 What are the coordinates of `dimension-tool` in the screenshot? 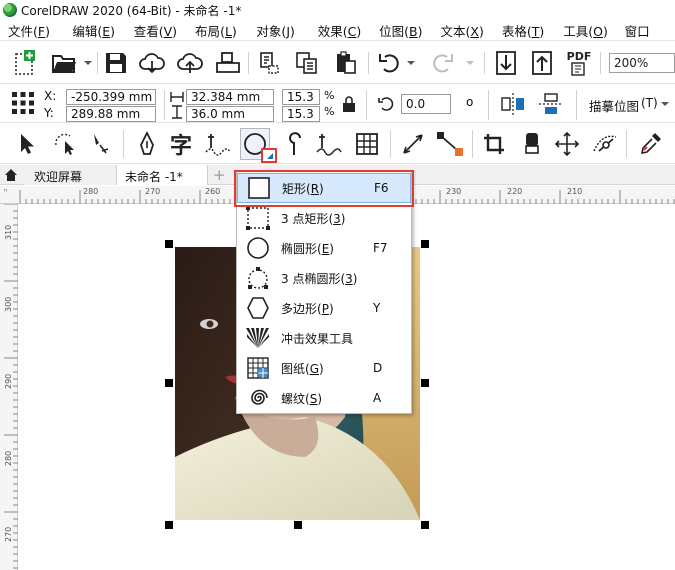 It's located at (413, 144).